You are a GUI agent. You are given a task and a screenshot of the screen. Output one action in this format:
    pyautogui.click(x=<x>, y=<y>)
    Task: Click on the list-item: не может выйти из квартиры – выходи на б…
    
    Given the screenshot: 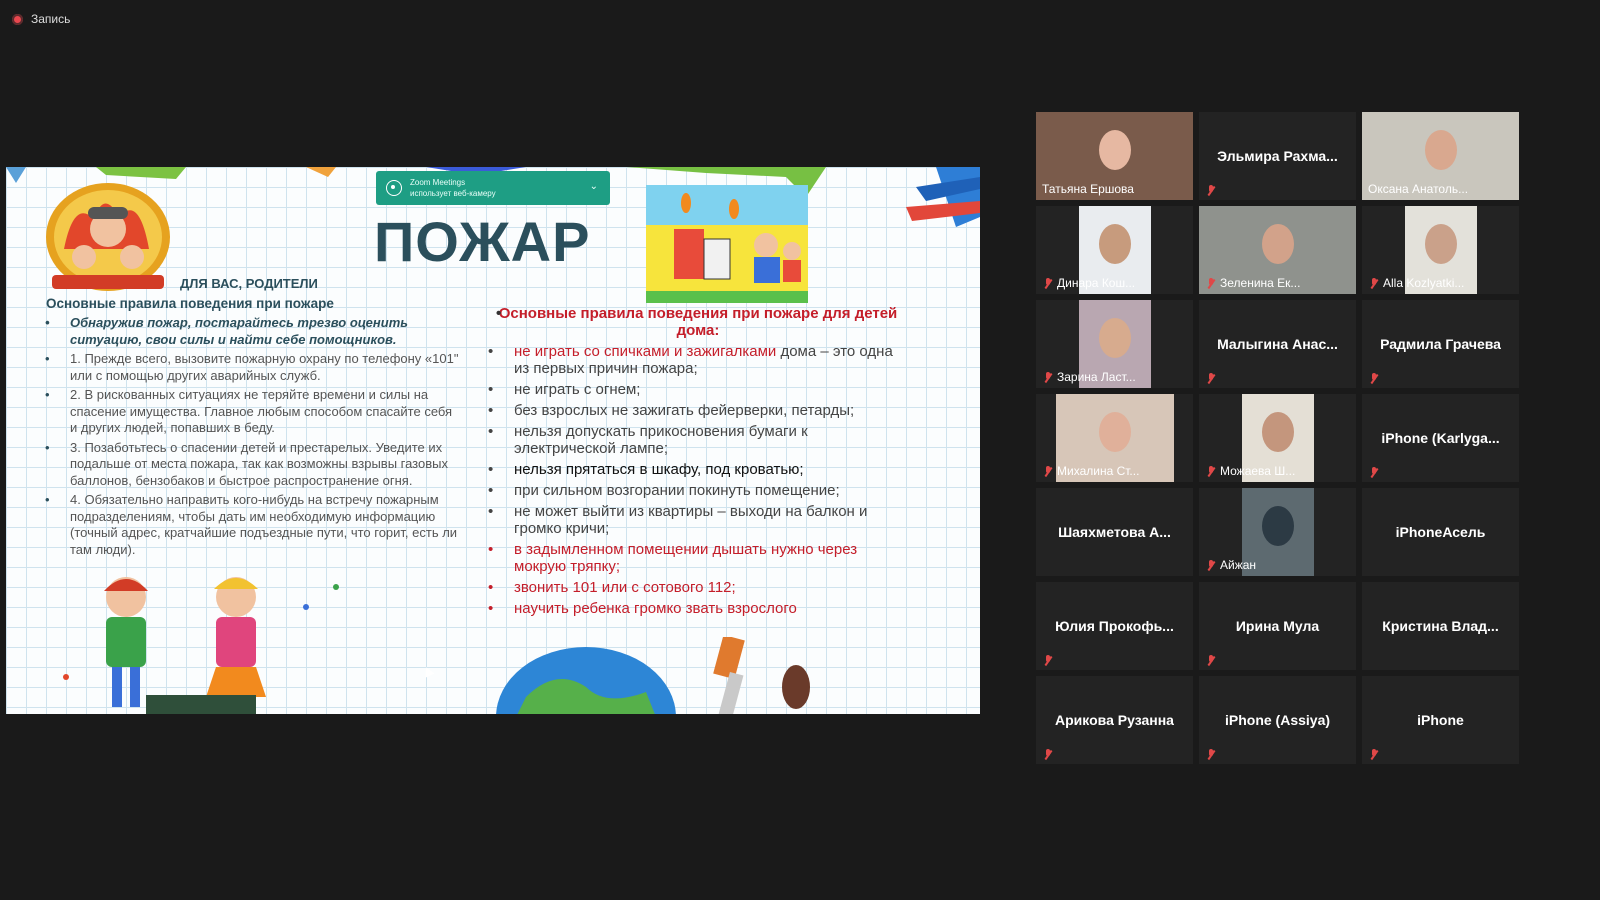 What is the action you would take?
    pyautogui.click(x=696, y=520)
    